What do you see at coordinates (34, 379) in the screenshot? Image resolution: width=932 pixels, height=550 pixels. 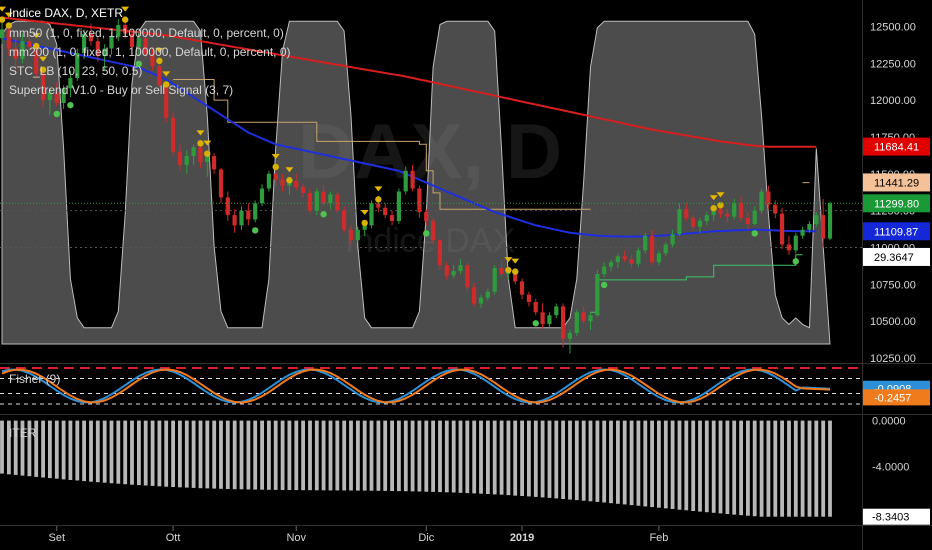 I see `fisher-pane-label: Fisher (9)` at bounding box center [34, 379].